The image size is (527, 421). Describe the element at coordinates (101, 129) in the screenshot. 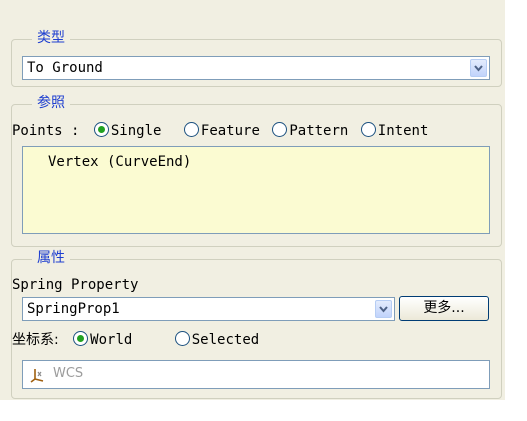

I see `radio-single` at that location.